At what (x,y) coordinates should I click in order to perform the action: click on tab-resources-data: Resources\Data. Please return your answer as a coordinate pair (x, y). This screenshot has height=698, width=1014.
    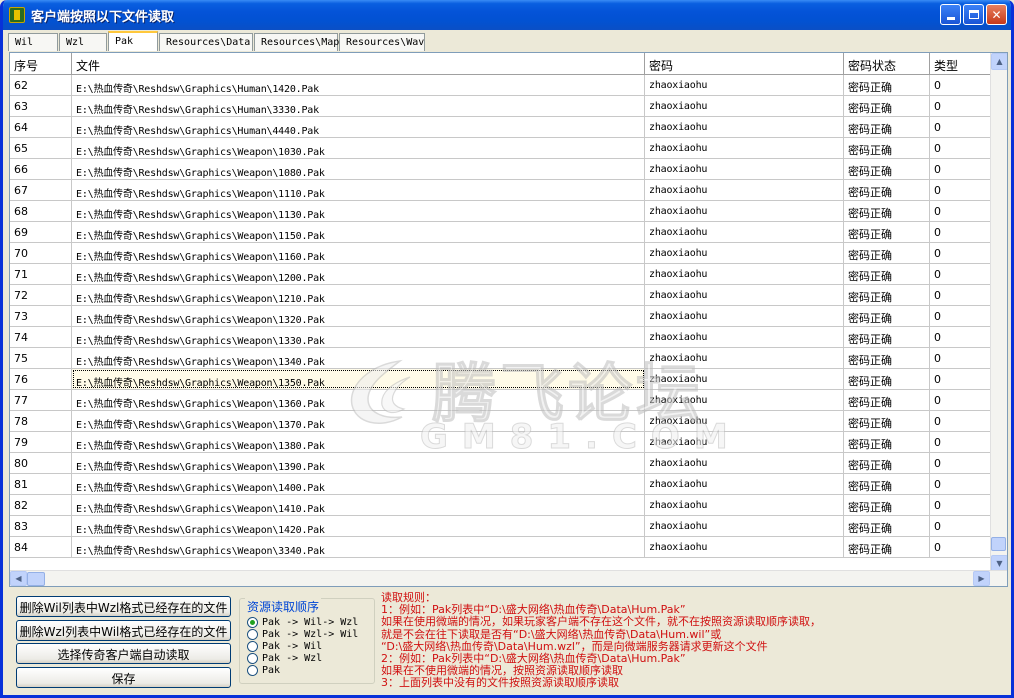
    Looking at the image, I should click on (206, 42).